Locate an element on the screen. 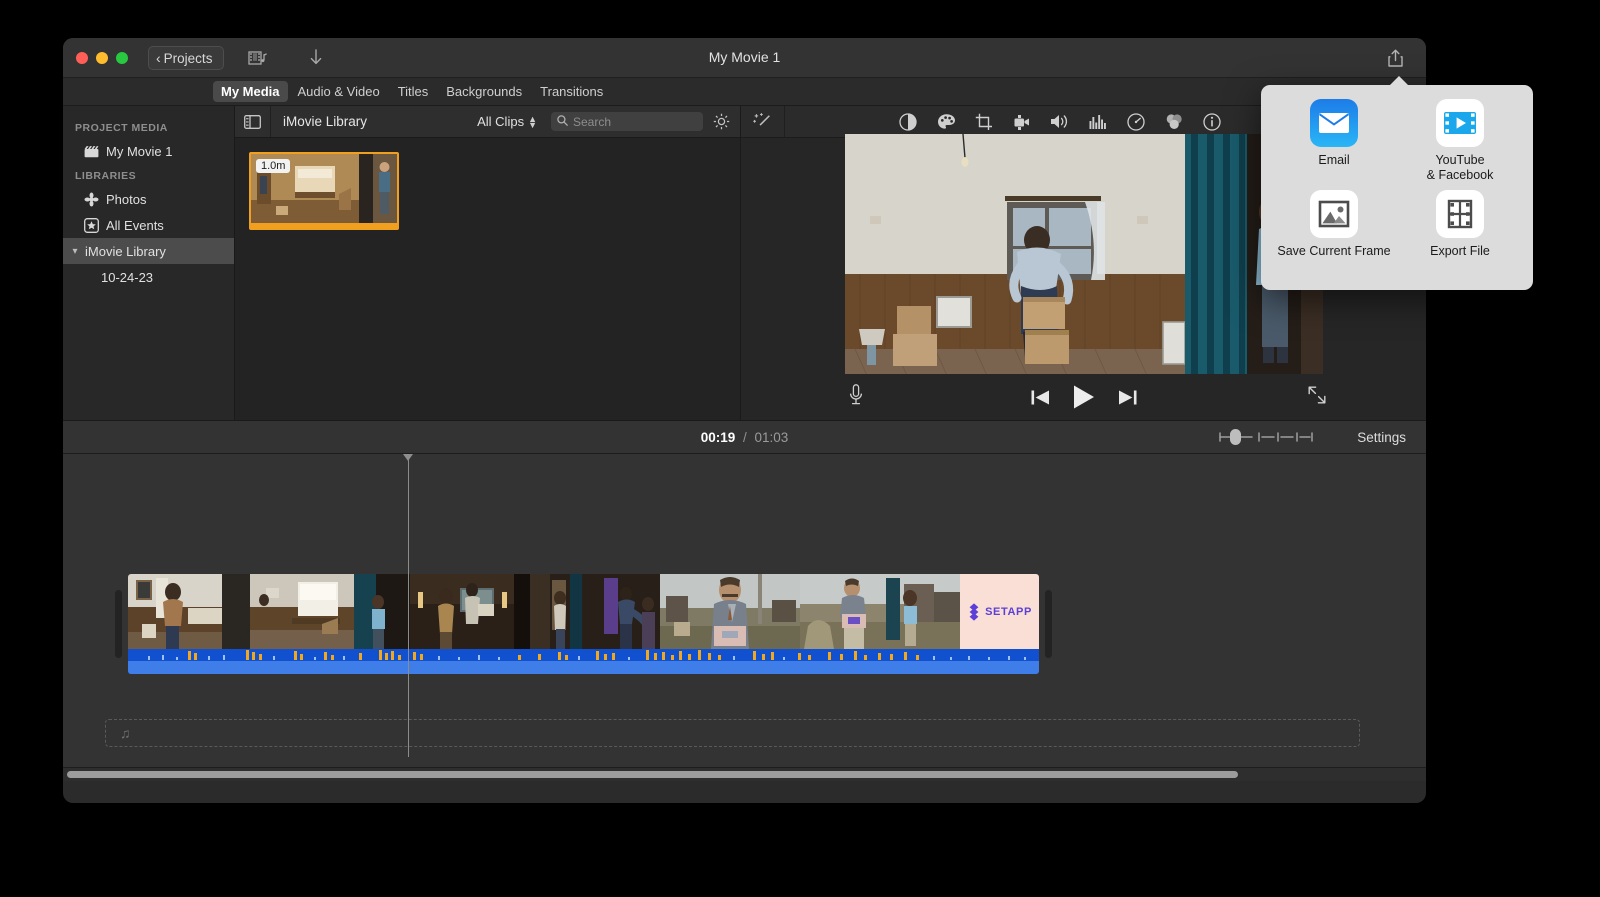 This screenshot has height=897, width=1600. sidebar-item-event-10-24-23: 10-24-23 is located at coordinates (148, 277).